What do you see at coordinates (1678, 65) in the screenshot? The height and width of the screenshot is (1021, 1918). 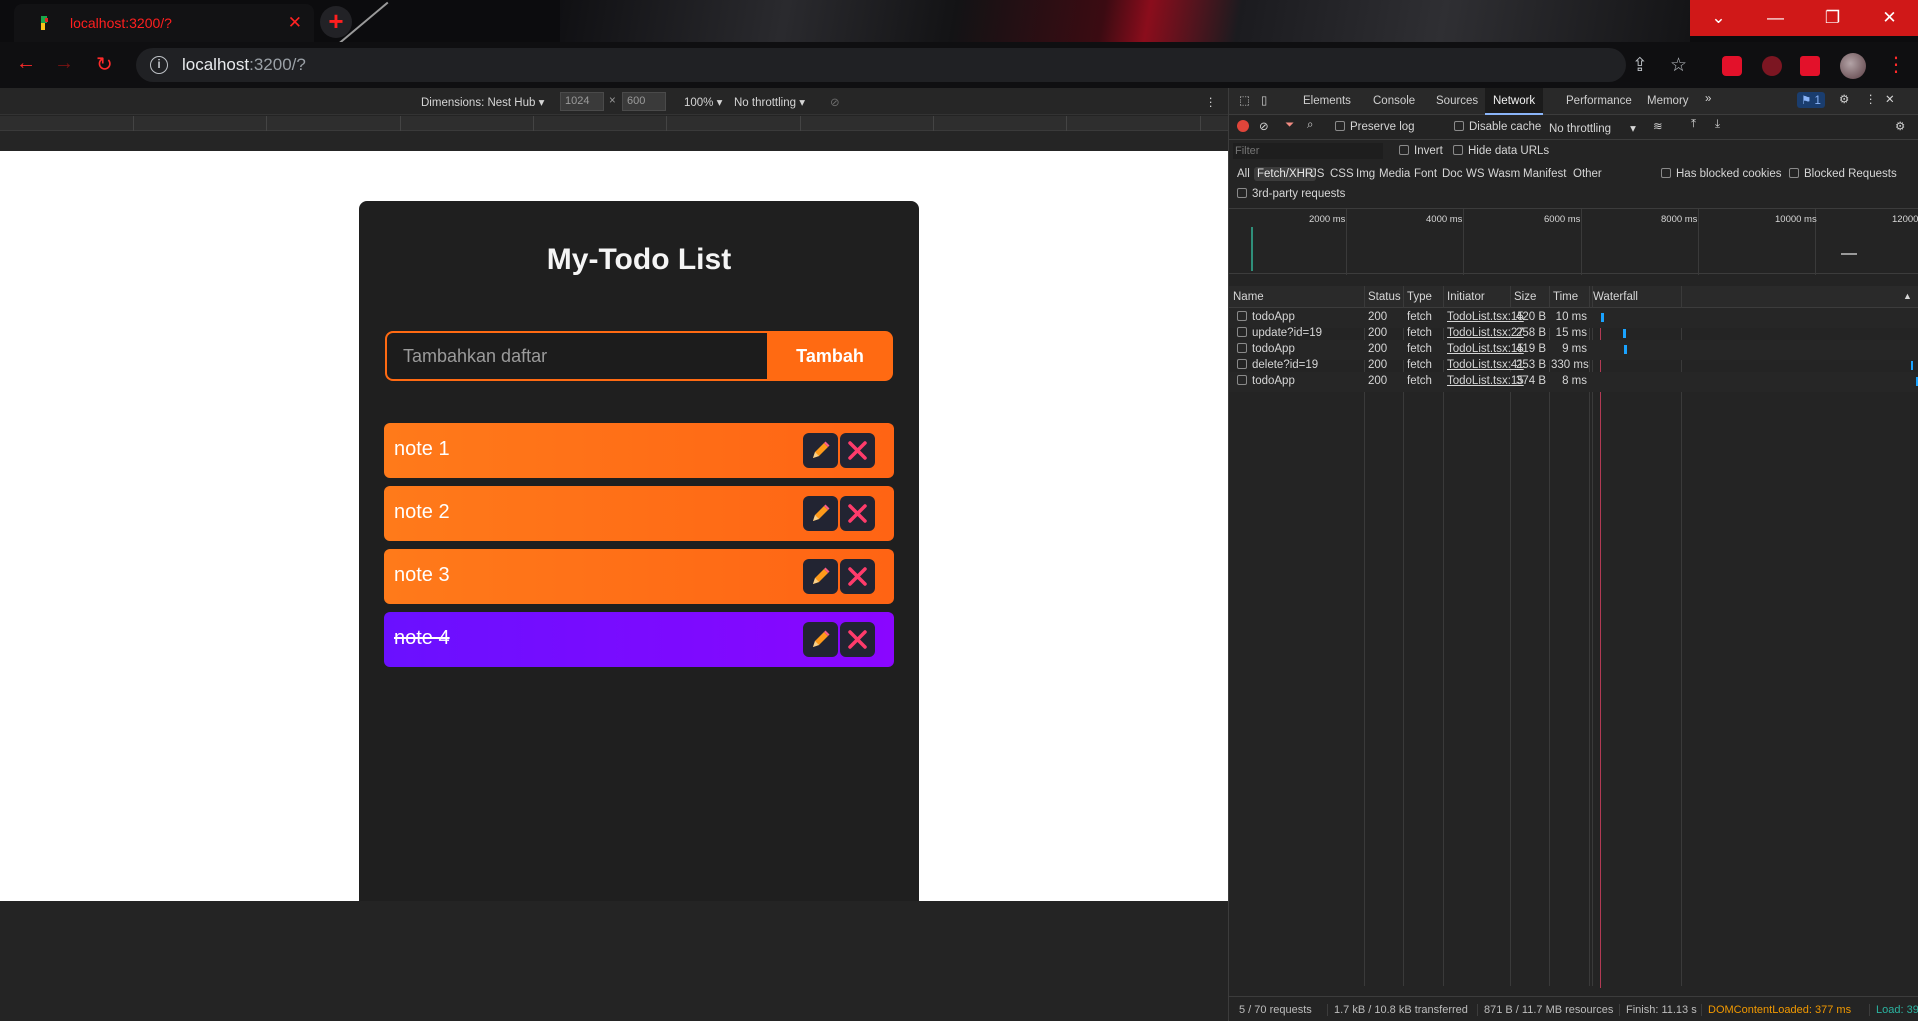 I see `bookmark-star-icon: ☆` at bounding box center [1678, 65].